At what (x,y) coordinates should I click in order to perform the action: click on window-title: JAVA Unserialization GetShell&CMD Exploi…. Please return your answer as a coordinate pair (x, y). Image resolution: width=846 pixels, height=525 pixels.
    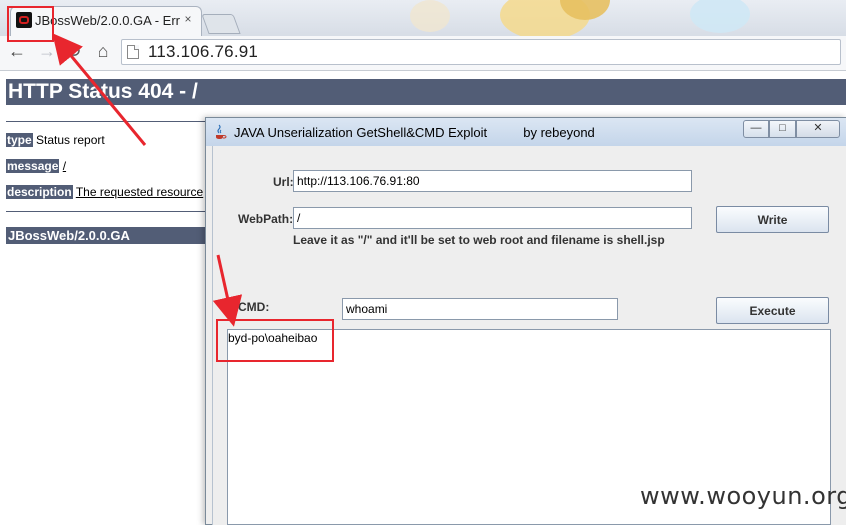
    Looking at the image, I should click on (414, 132).